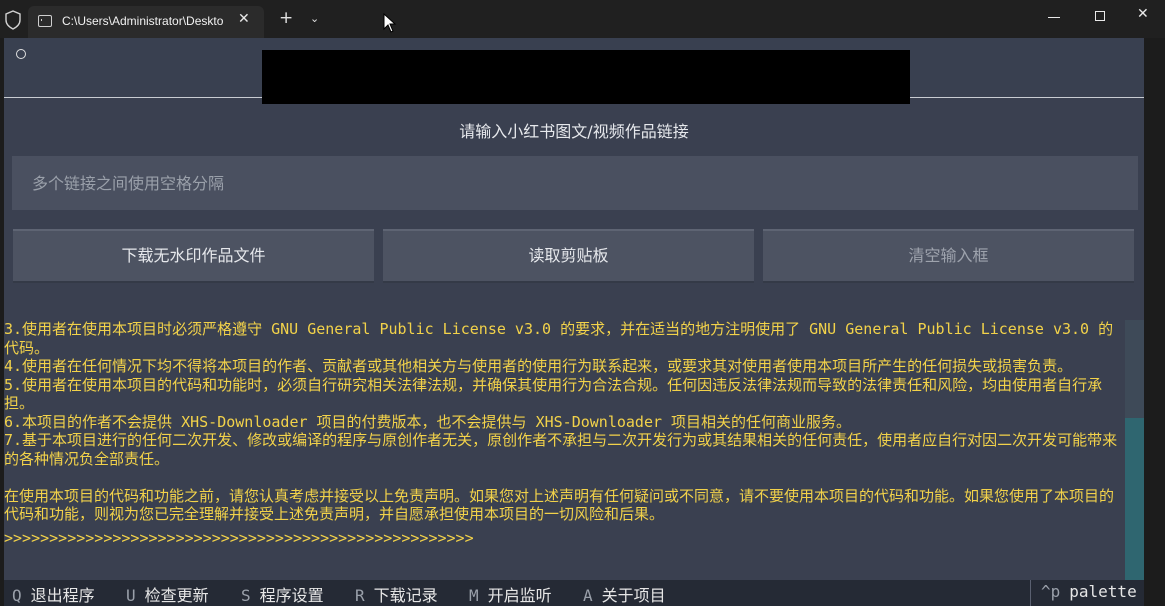  What do you see at coordinates (568, 256) in the screenshot?
I see `read-clipboard-button: 读取剪贴板` at bounding box center [568, 256].